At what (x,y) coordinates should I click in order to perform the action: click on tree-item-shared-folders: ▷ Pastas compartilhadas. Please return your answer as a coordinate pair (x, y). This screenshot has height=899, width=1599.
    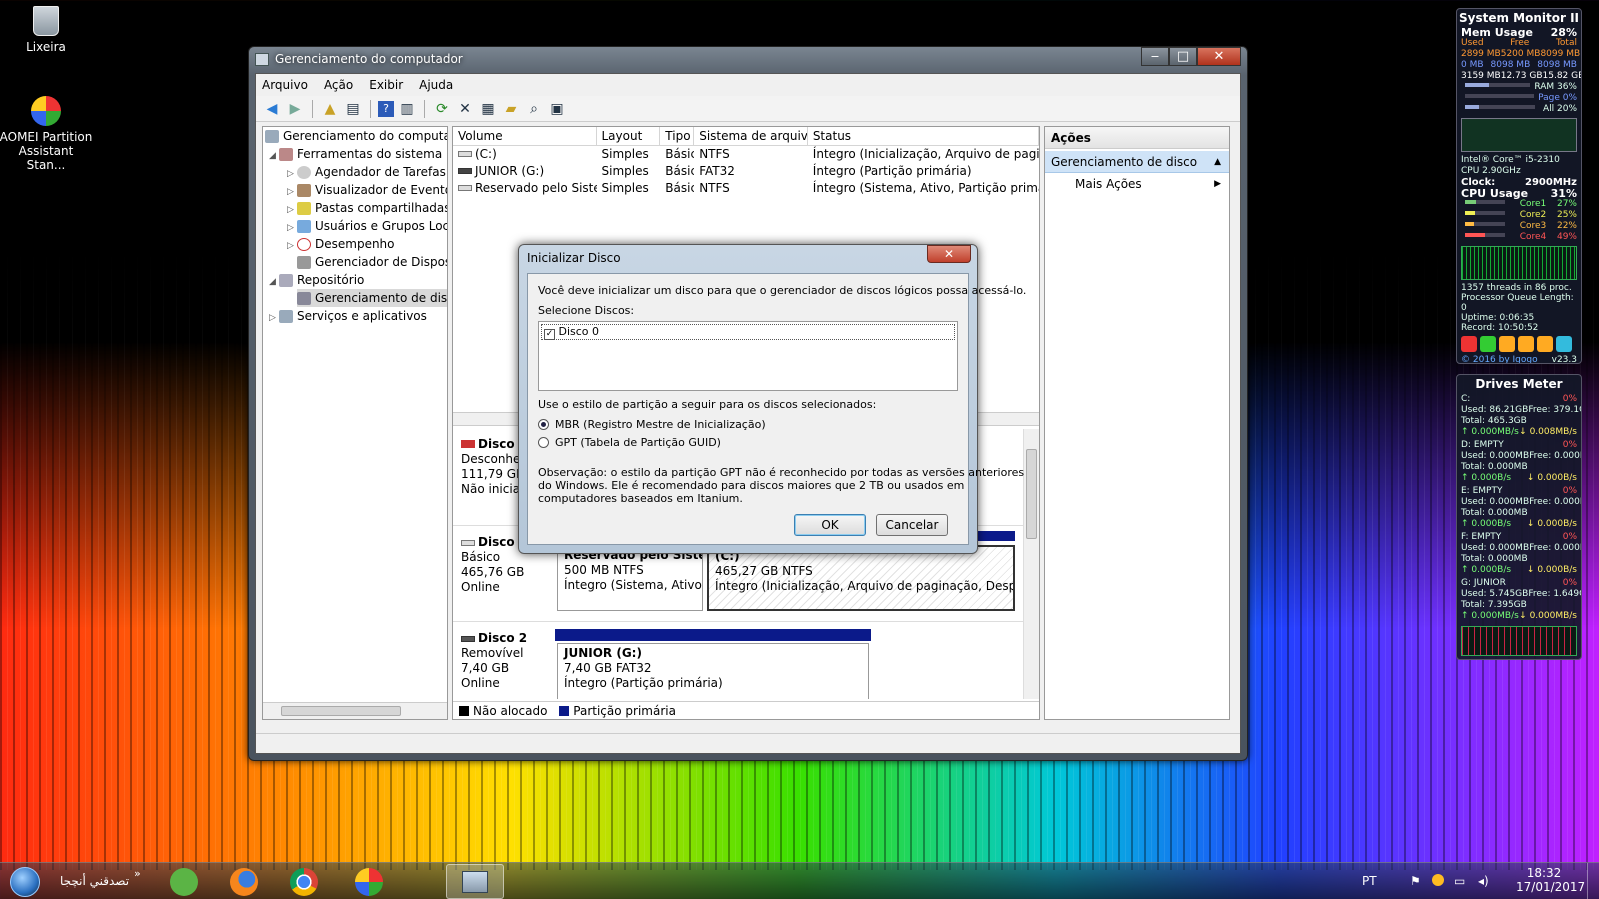
    Looking at the image, I should click on (367, 208).